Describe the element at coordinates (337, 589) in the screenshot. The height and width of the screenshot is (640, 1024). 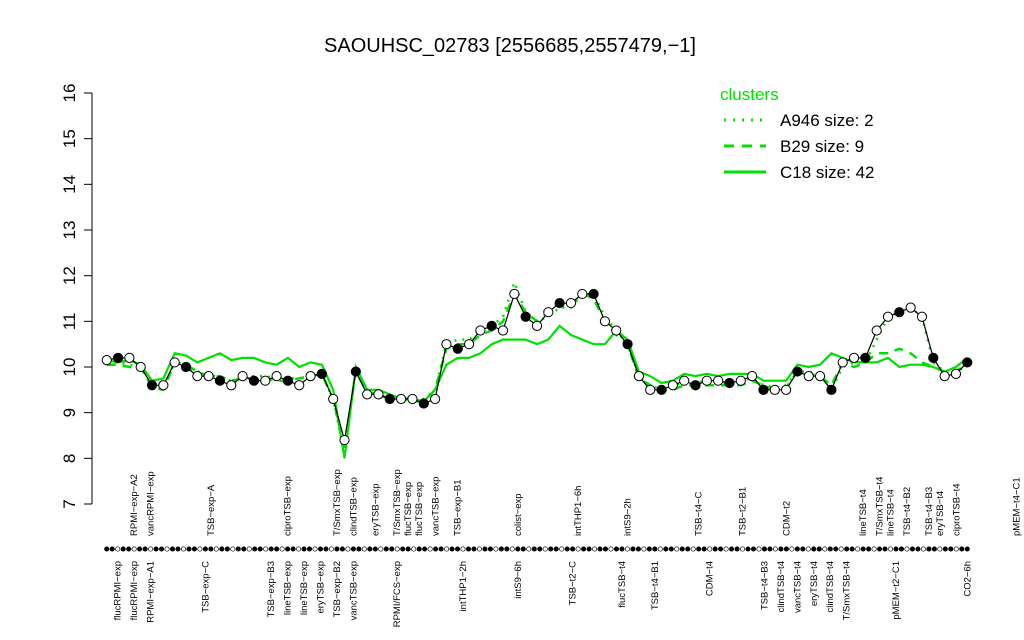
I see `x-label-bottom-8: TSB−exp−B2` at that location.